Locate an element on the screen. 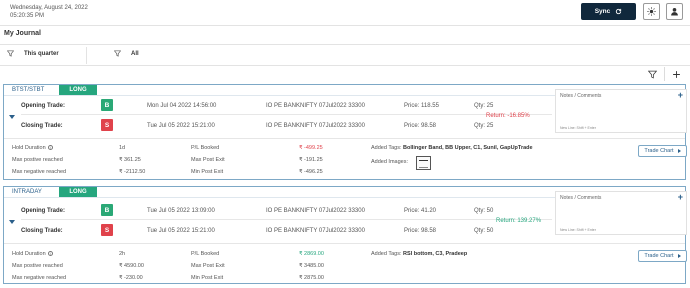  opening-price: Price: 41.20 is located at coordinates (420, 211).